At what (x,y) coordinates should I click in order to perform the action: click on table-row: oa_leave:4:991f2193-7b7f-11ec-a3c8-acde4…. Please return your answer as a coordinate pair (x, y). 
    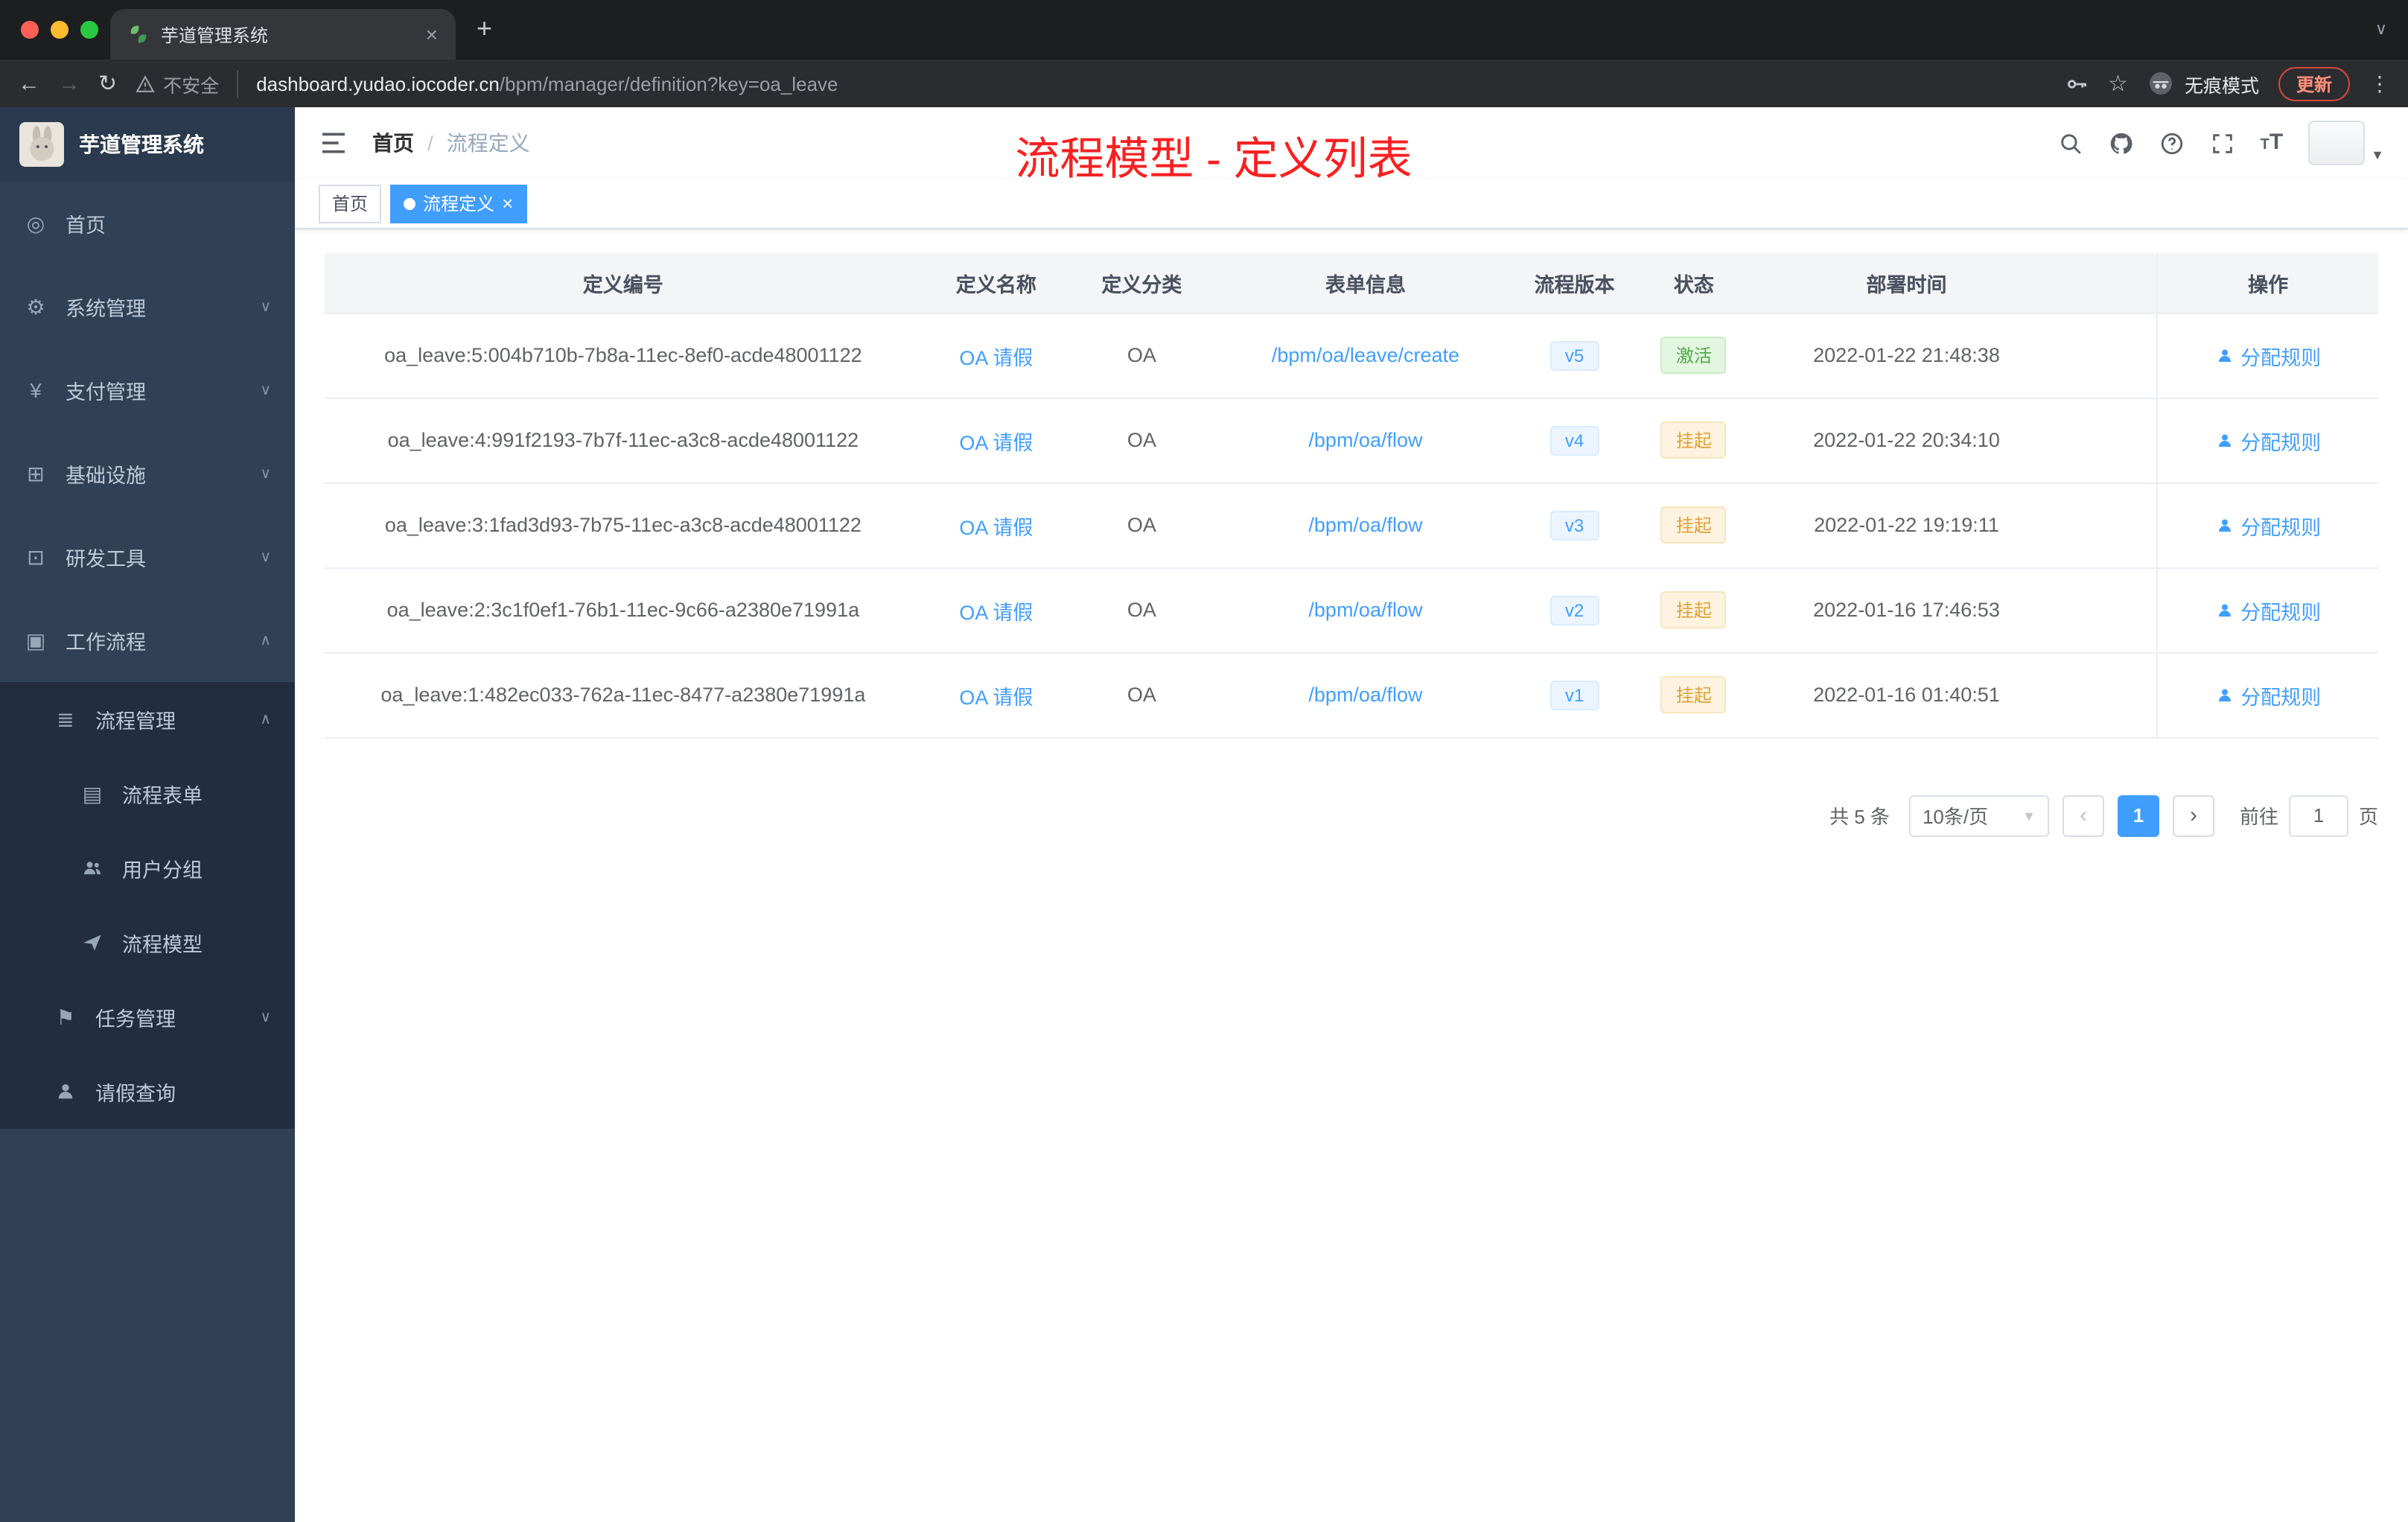
    Looking at the image, I should click on (1351, 440).